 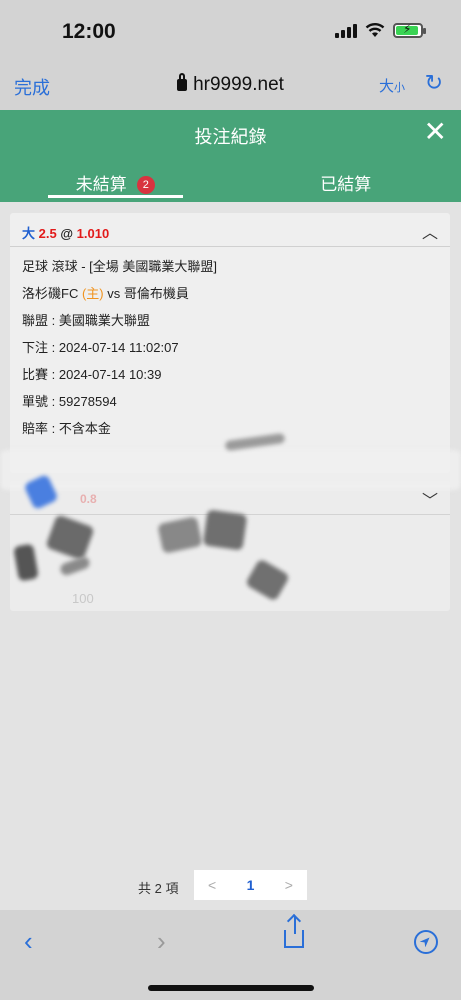 I want to click on bet-time: 下注 : 2024-07-14 11:02:07, so click(x=100, y=347).